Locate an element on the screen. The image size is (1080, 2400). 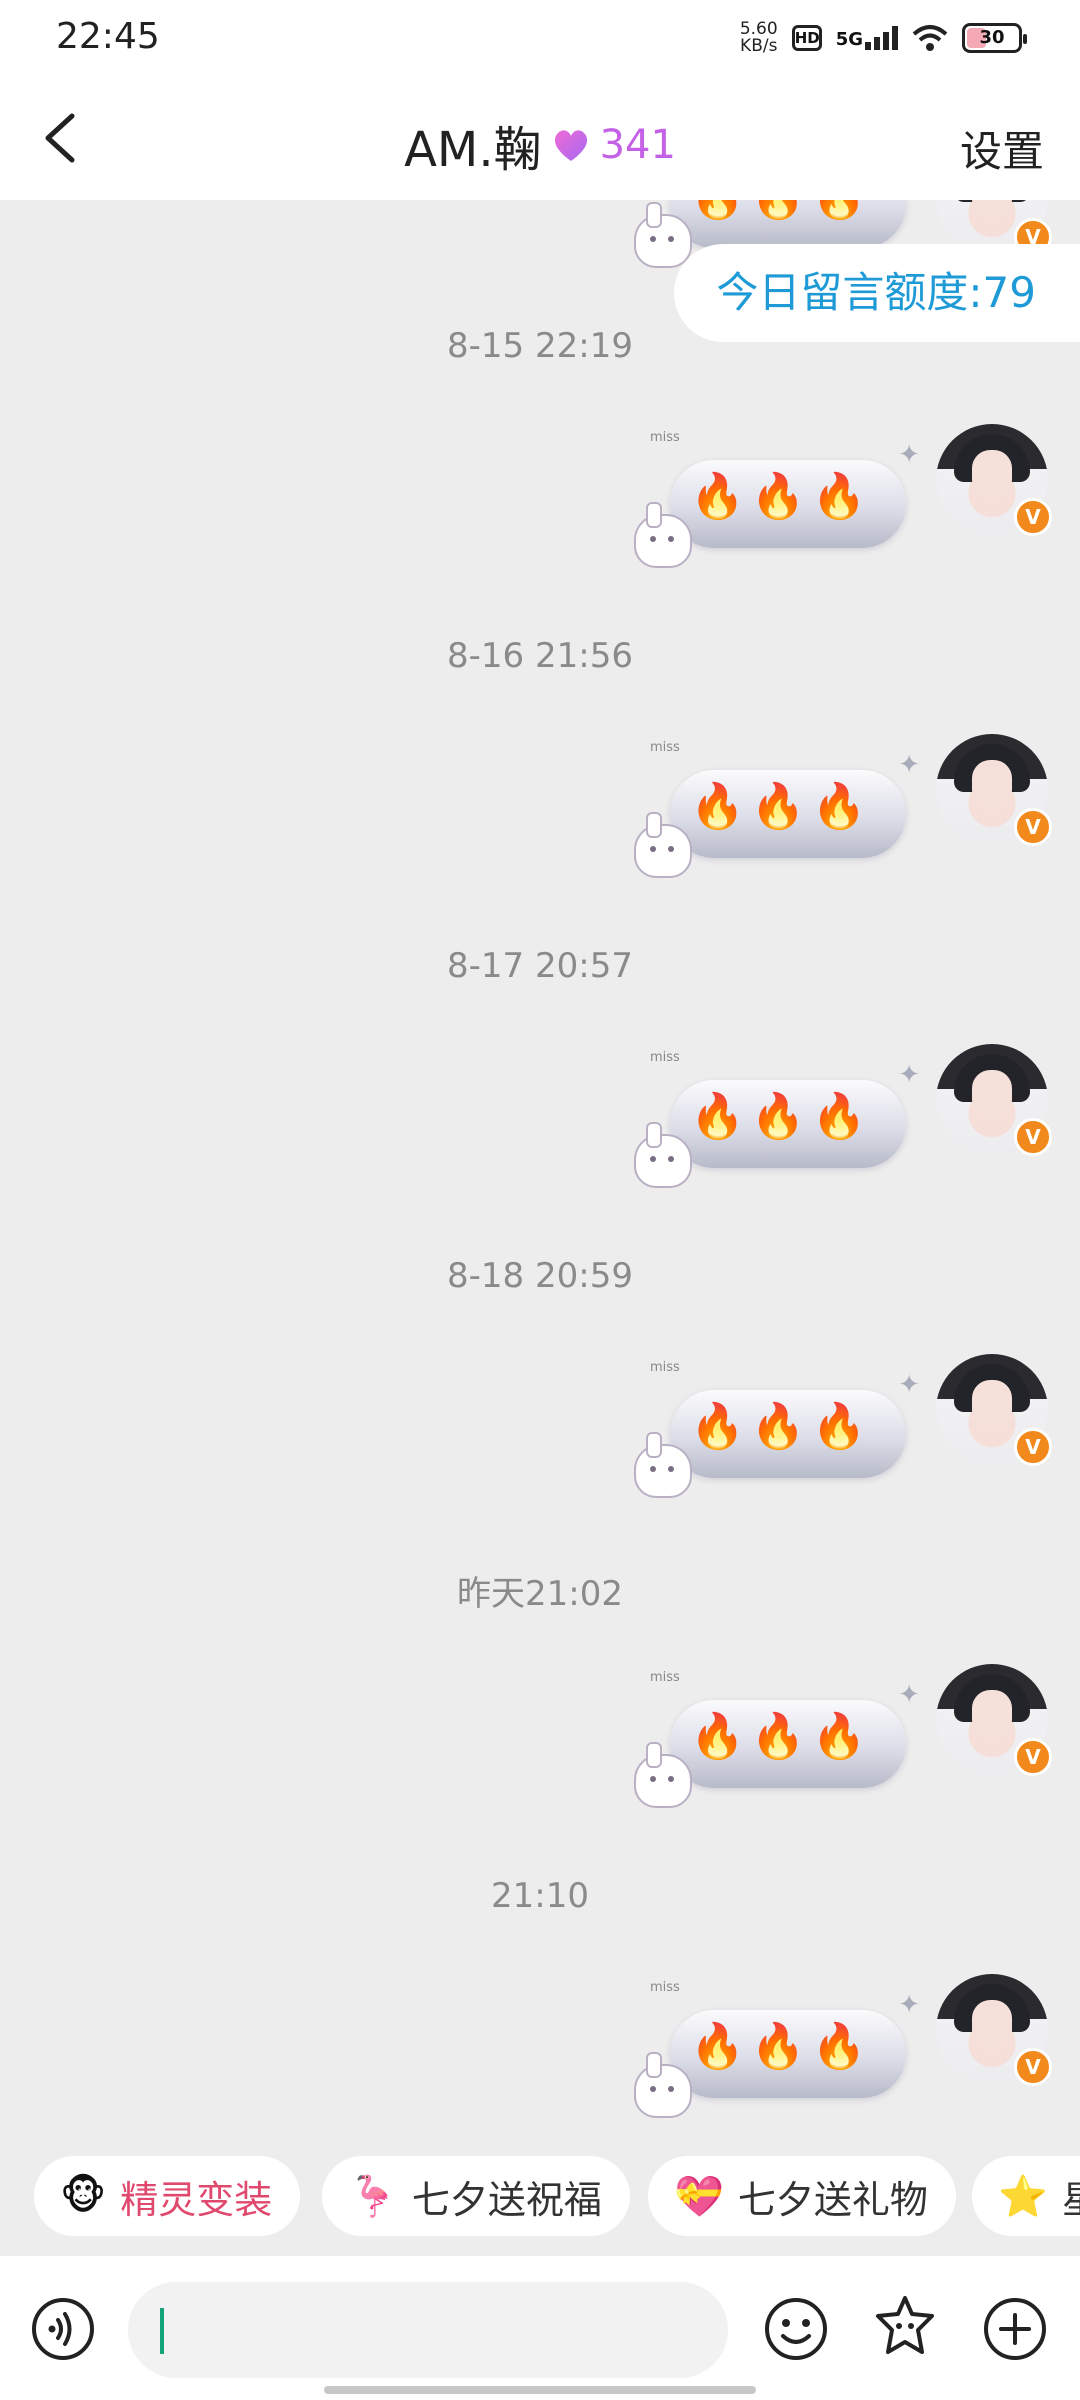
monkey-icon: 🐵 is located at coordinates (83, 2196).